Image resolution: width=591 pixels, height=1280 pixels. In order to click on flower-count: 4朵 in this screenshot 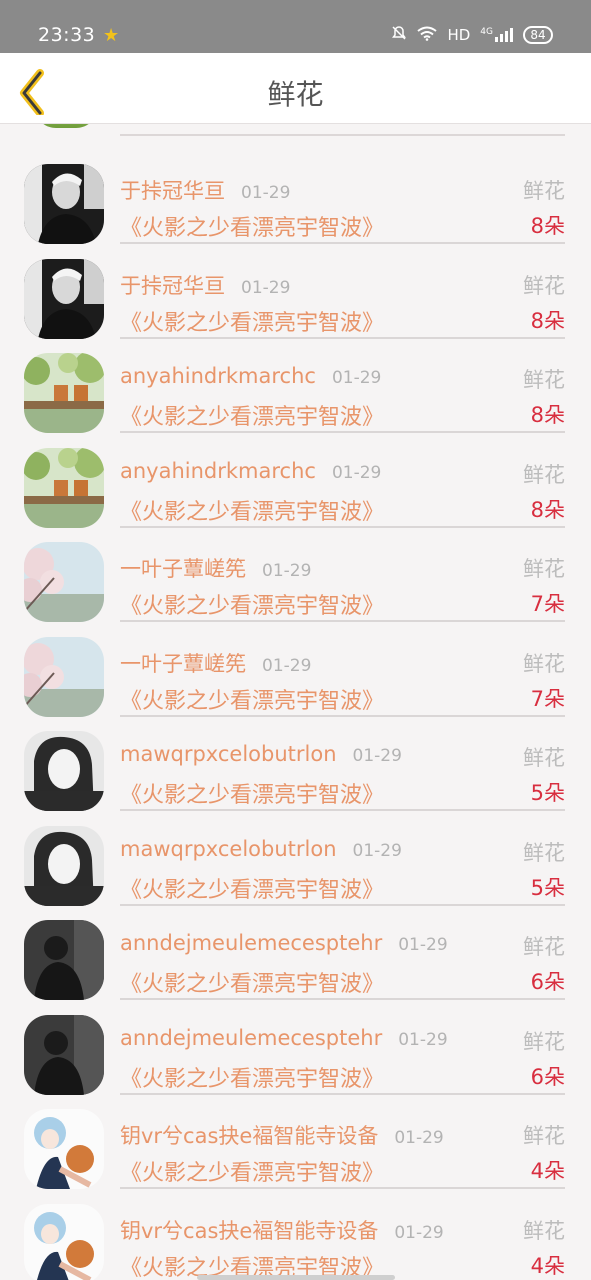, I will do `click(547, 1265)`.